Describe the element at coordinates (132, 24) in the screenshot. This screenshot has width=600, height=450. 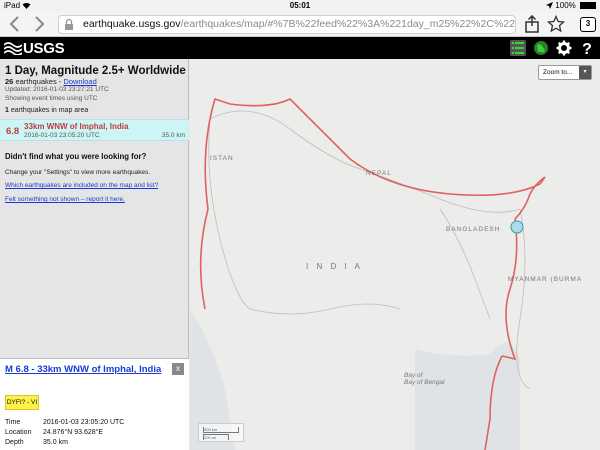
I see `url-host: earthquake.usgs.gov` at that location.